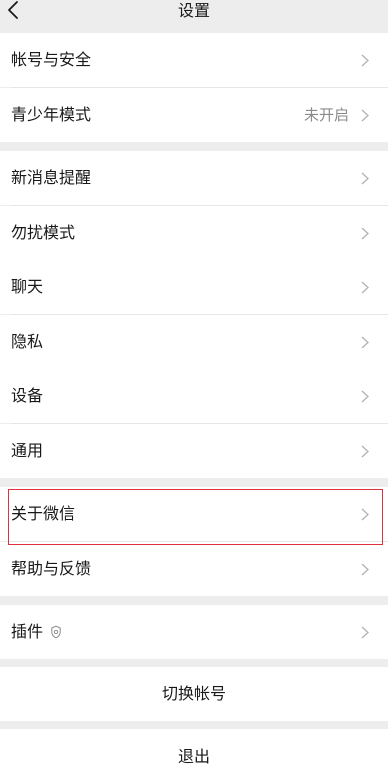 The image size is (388, 784). What do you see at coordinates (27, 341) in the screenshot?
I see `settings-item-label: 隐私` at bounding box center [27, 341].